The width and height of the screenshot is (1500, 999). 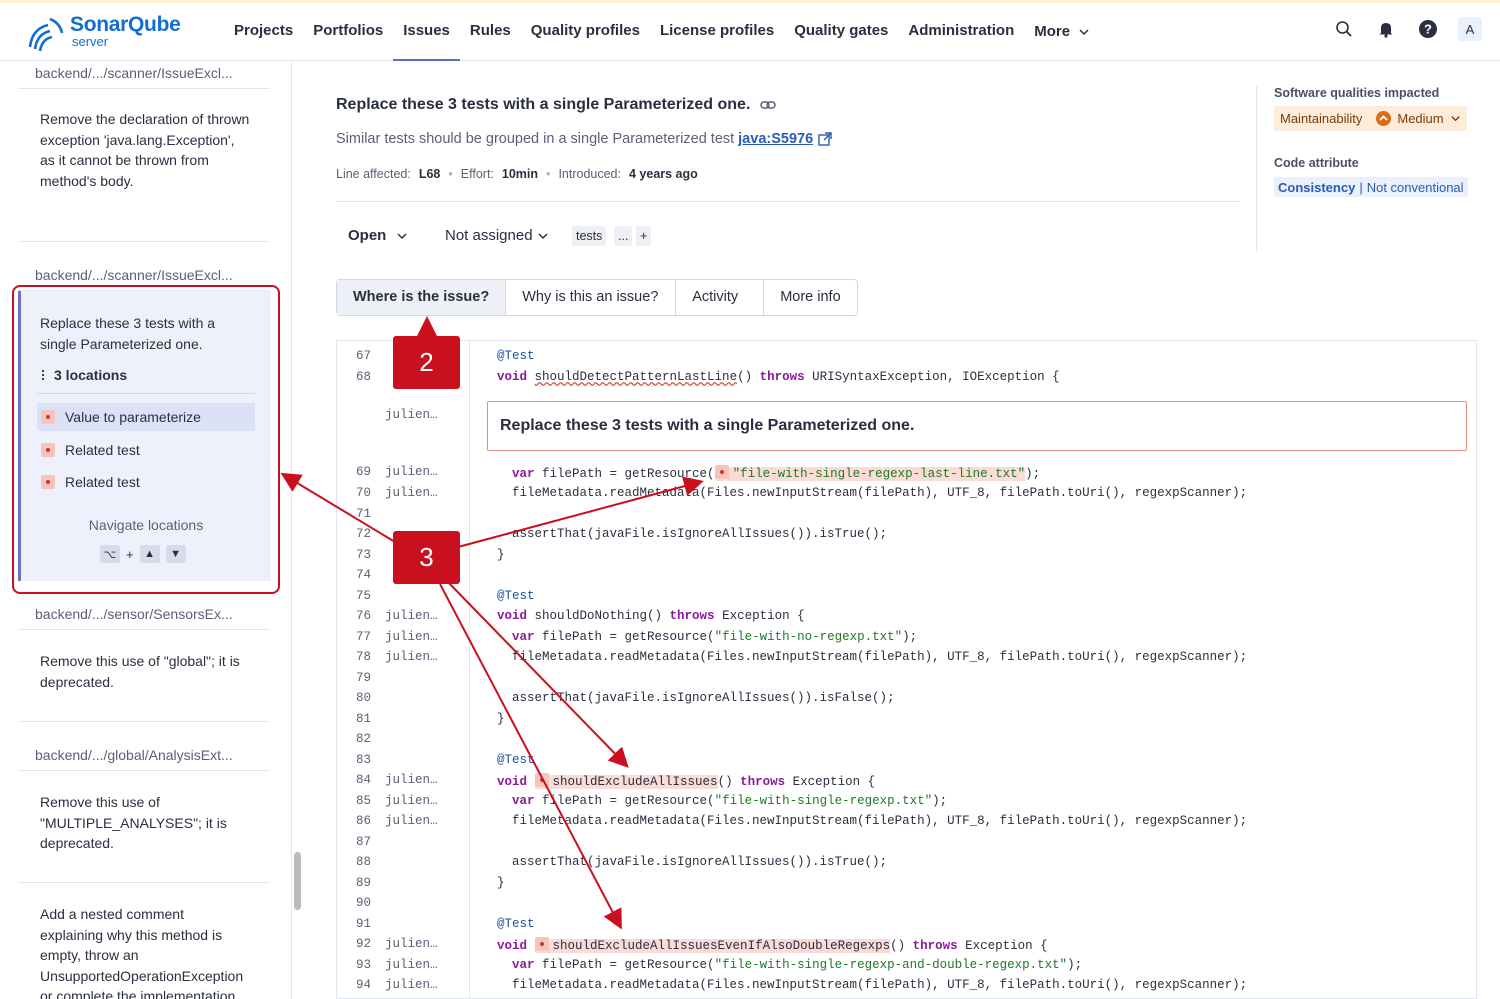 I want to click on severity-label: Medium, so click(x=1420, y=118).